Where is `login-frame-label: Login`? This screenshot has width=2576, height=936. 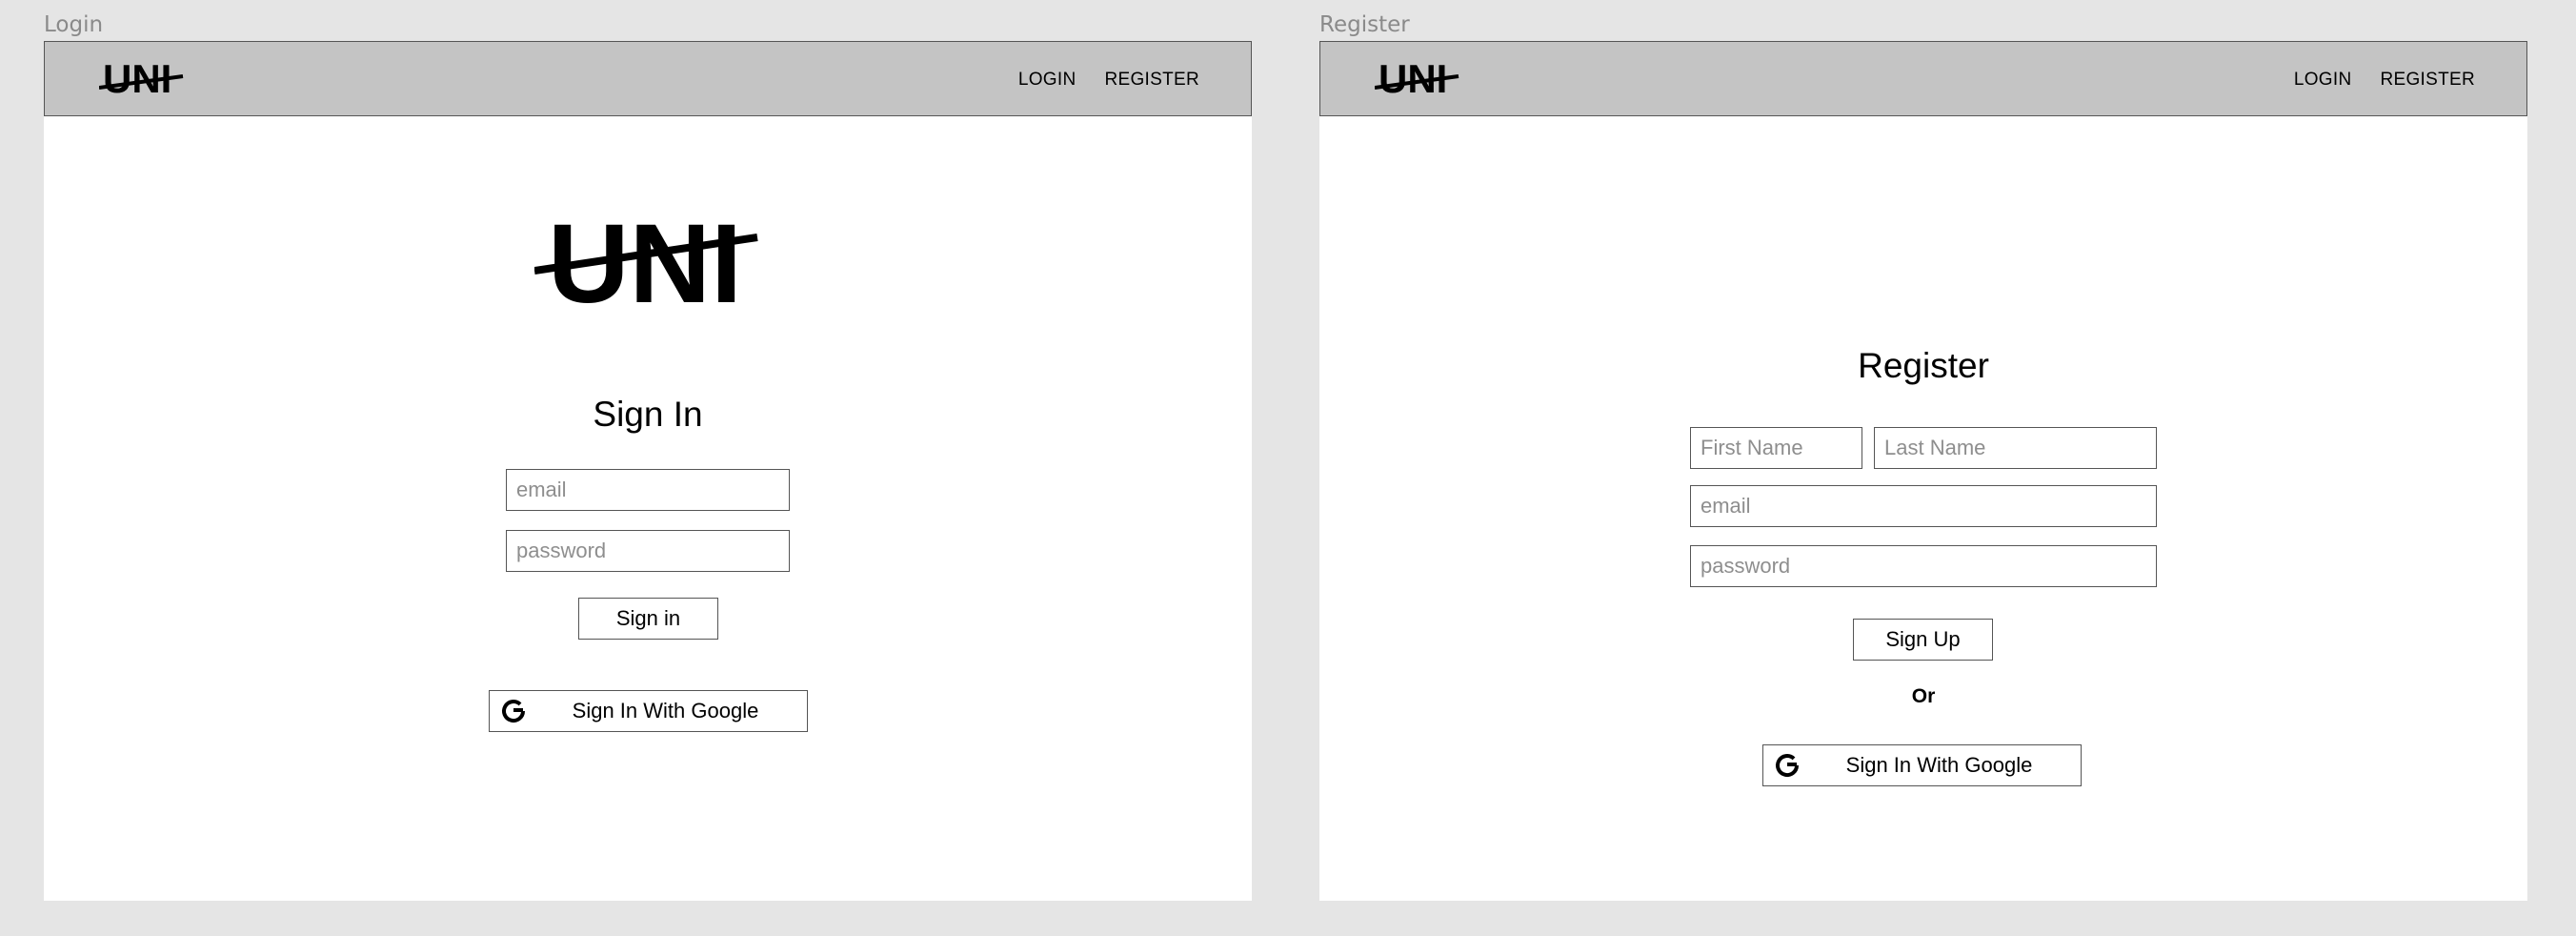 login-frame-label: Login is located at coordinates (74, 24).